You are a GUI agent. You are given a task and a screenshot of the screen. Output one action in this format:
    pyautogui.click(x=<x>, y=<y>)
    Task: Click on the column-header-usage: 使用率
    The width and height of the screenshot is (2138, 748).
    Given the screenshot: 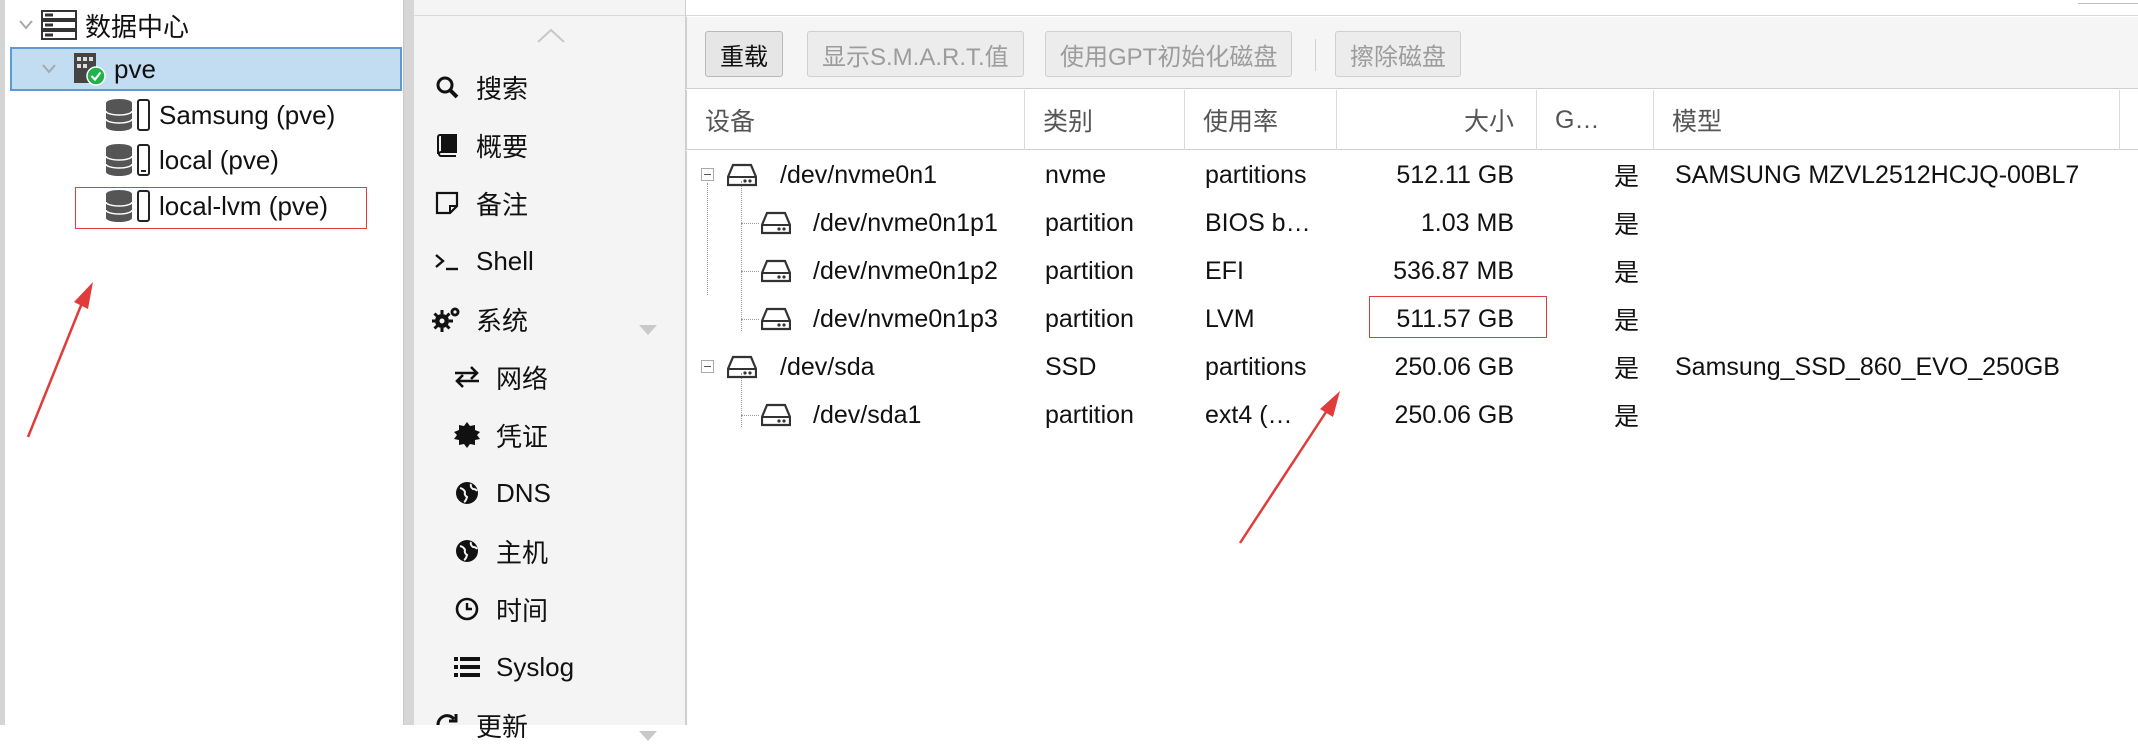 What is the action you would take?
    pyautogui.click(x=1261, y=120)
    